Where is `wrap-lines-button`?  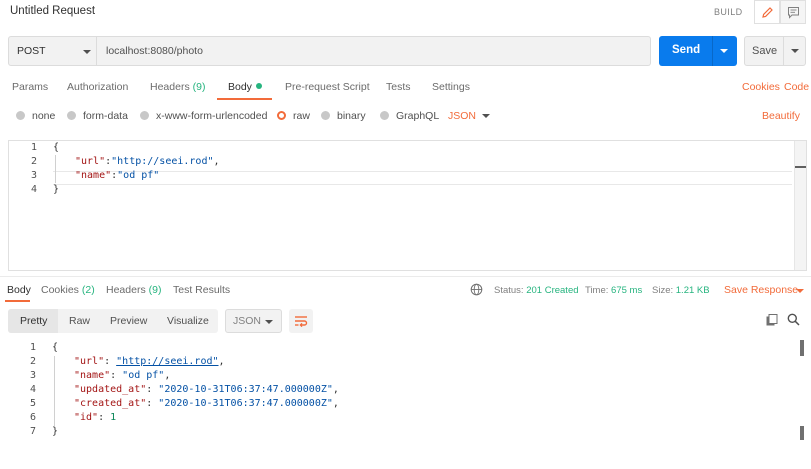
wrap-lines-button is located at coordinates (301, 321).